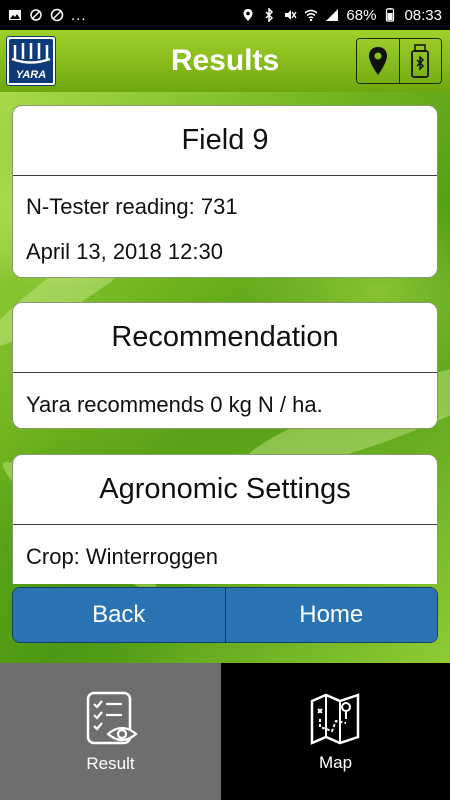  What do you see at coordinates (225, 338) in the screenshot?
I see `recommendation-title: Recommendation` at bounding box center [225, 338].